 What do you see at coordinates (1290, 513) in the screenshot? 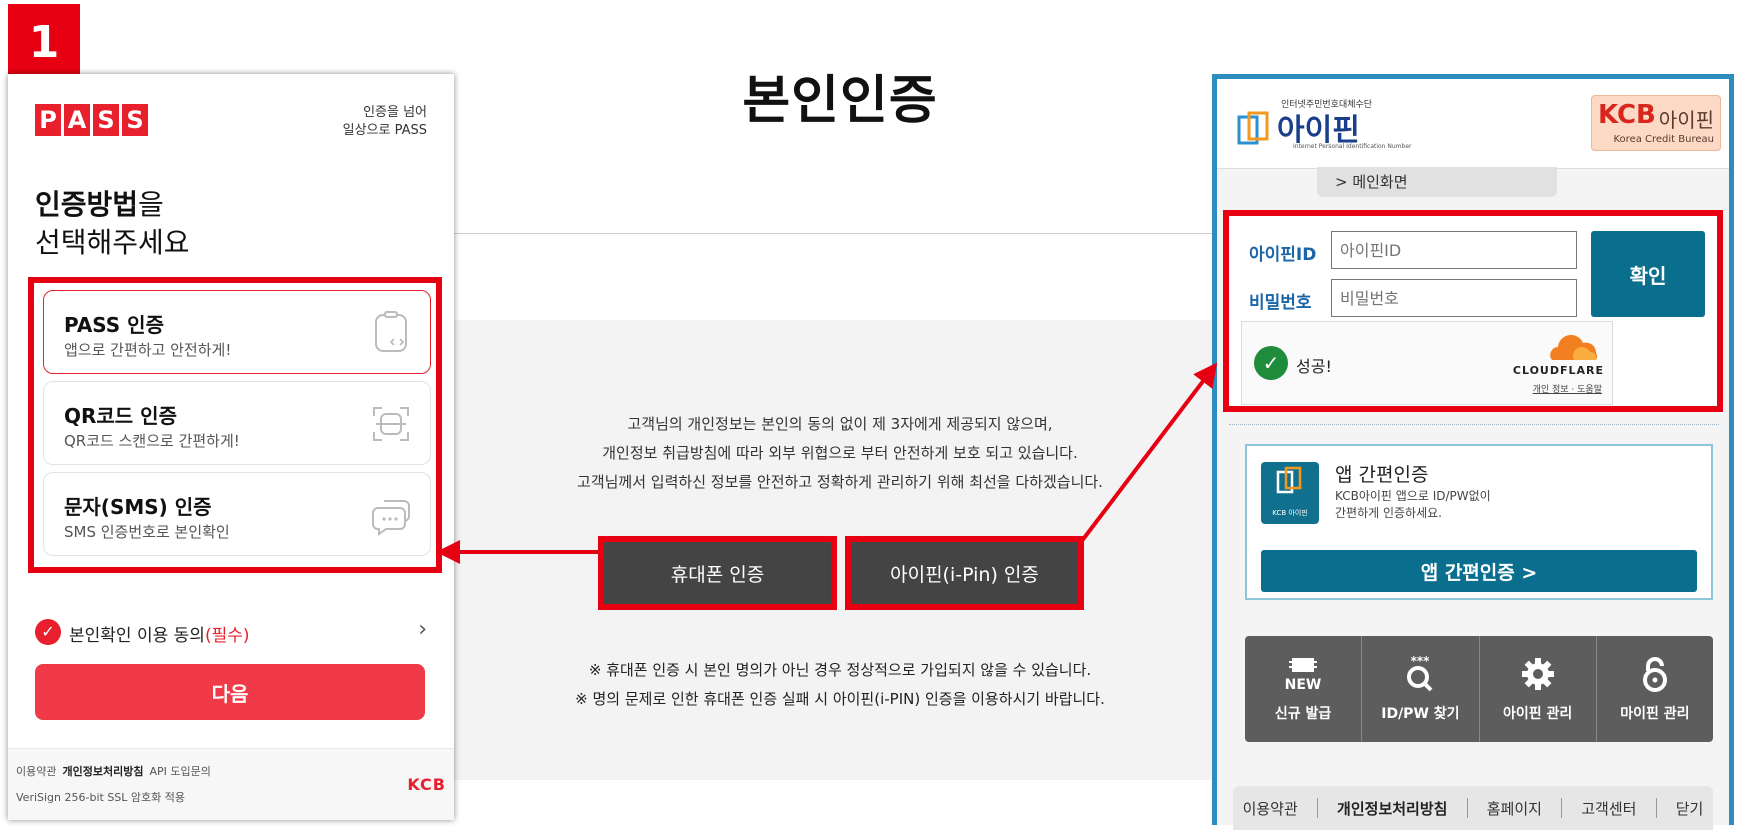
I see `app-icon-label: KCB 아이핀` at bounding box center [1290, 513].